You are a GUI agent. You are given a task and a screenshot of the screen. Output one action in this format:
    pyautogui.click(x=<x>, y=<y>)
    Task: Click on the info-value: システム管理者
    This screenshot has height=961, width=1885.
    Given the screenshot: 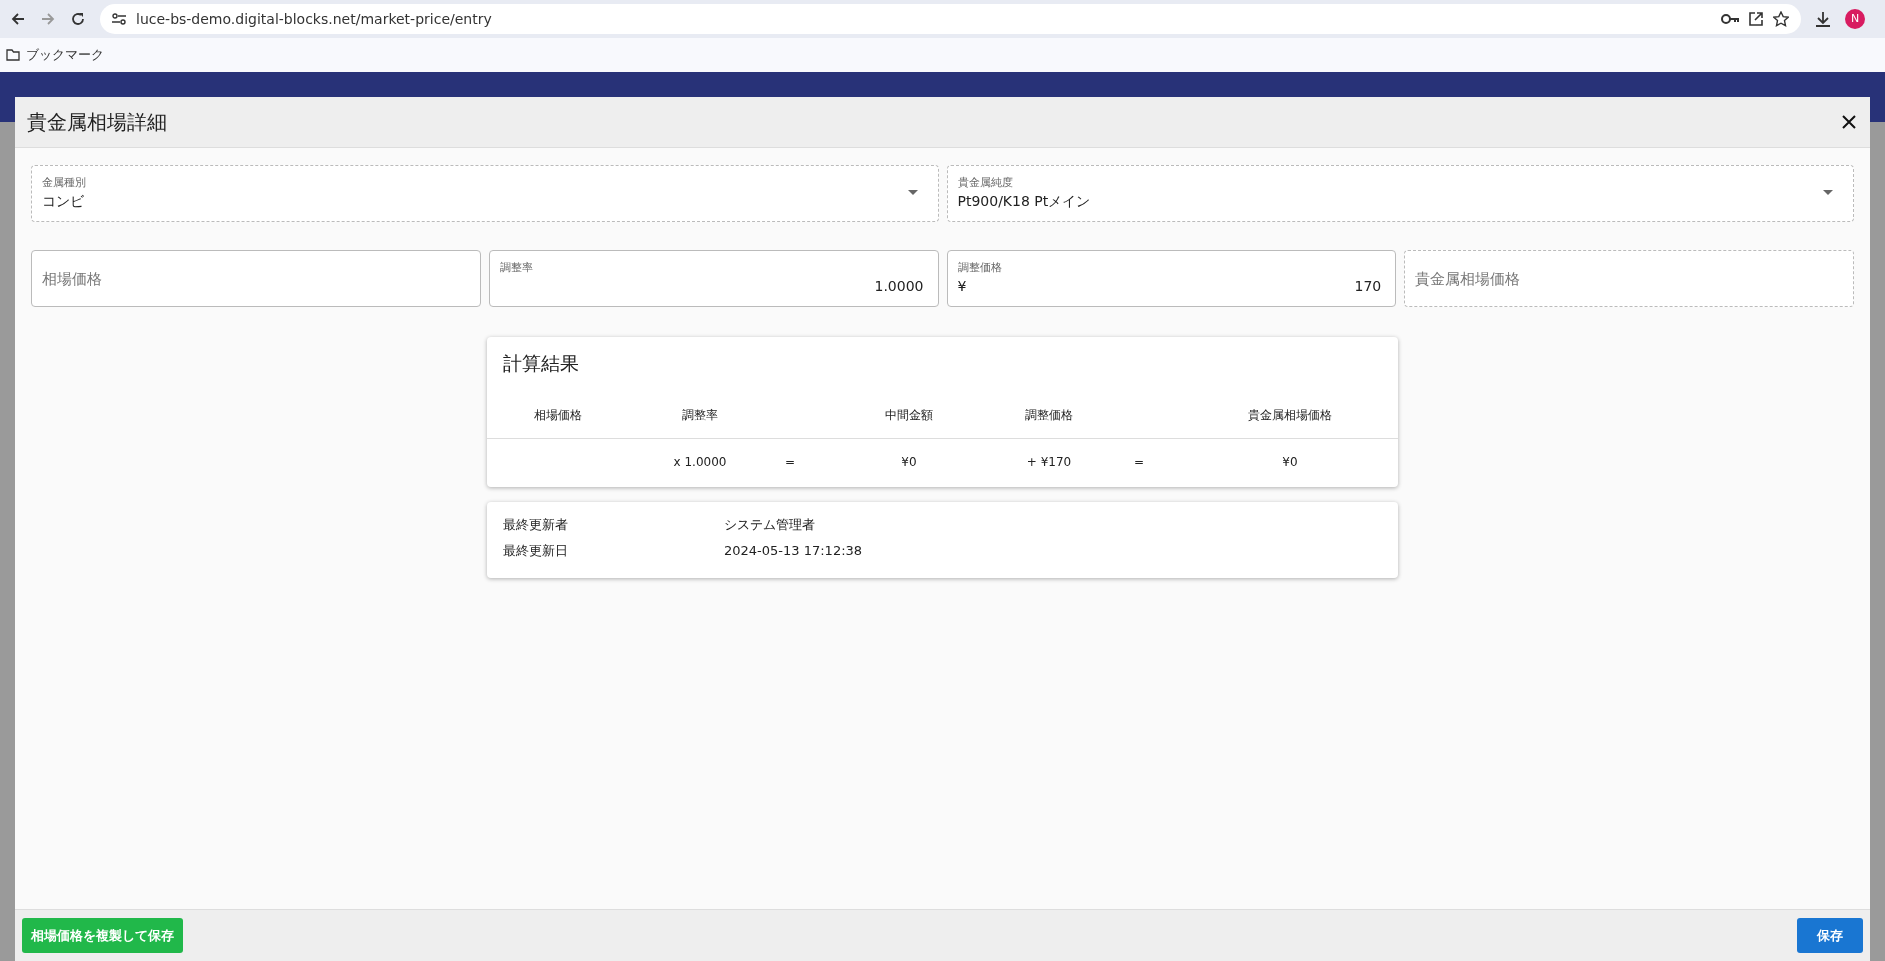 What is the action you would take?
    pyautogui.click(x=769, y=524)
    